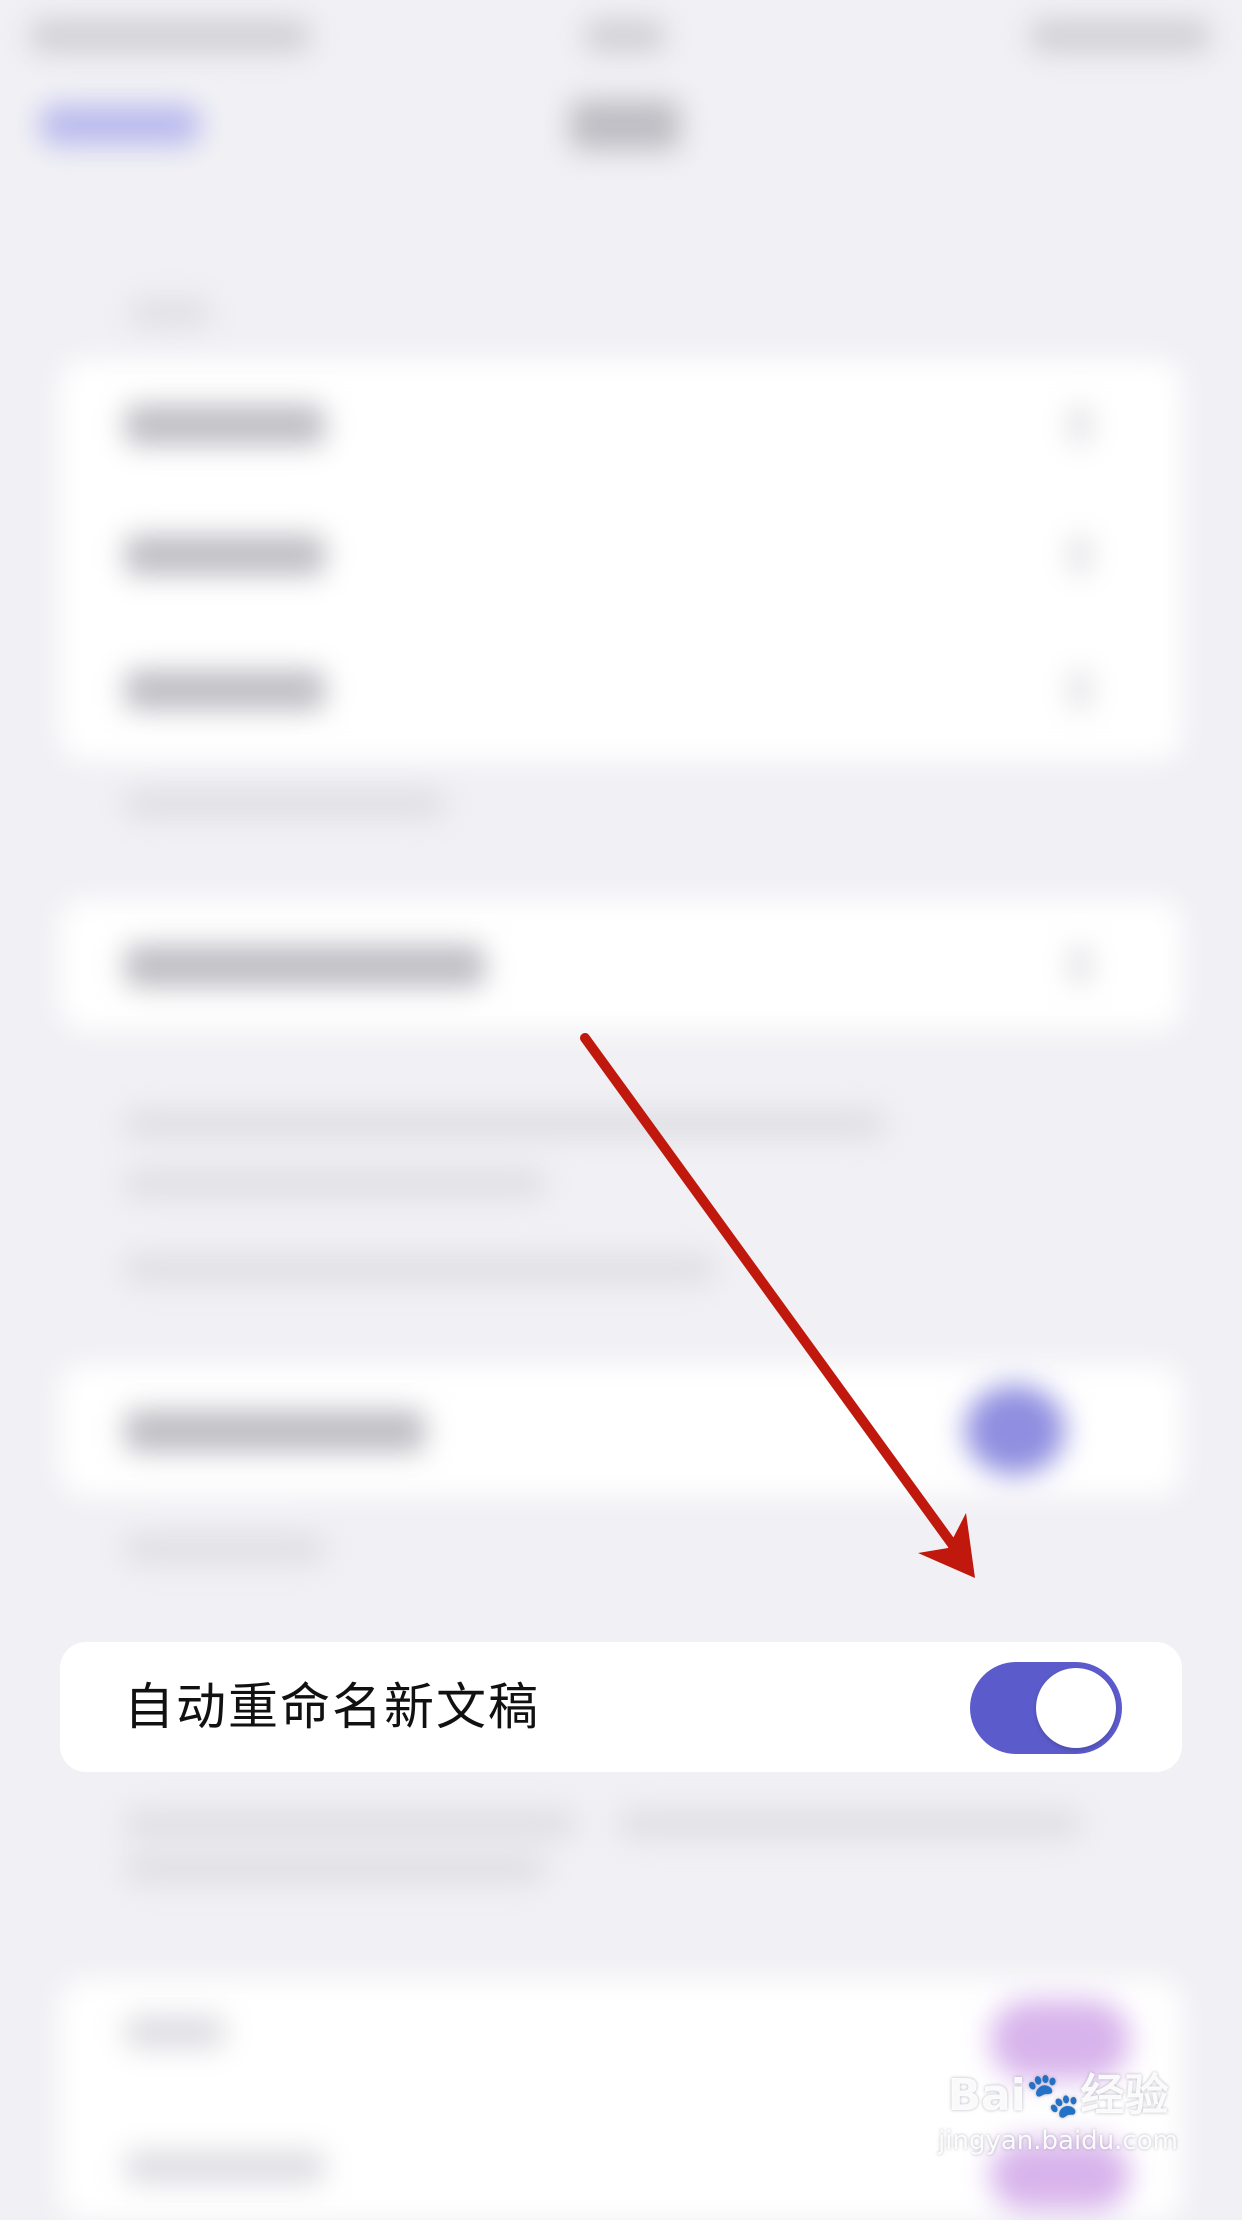 The width and height of the screenshot is (1242, 2220). I want to click on toggle-knob, so click(1076, 1708).